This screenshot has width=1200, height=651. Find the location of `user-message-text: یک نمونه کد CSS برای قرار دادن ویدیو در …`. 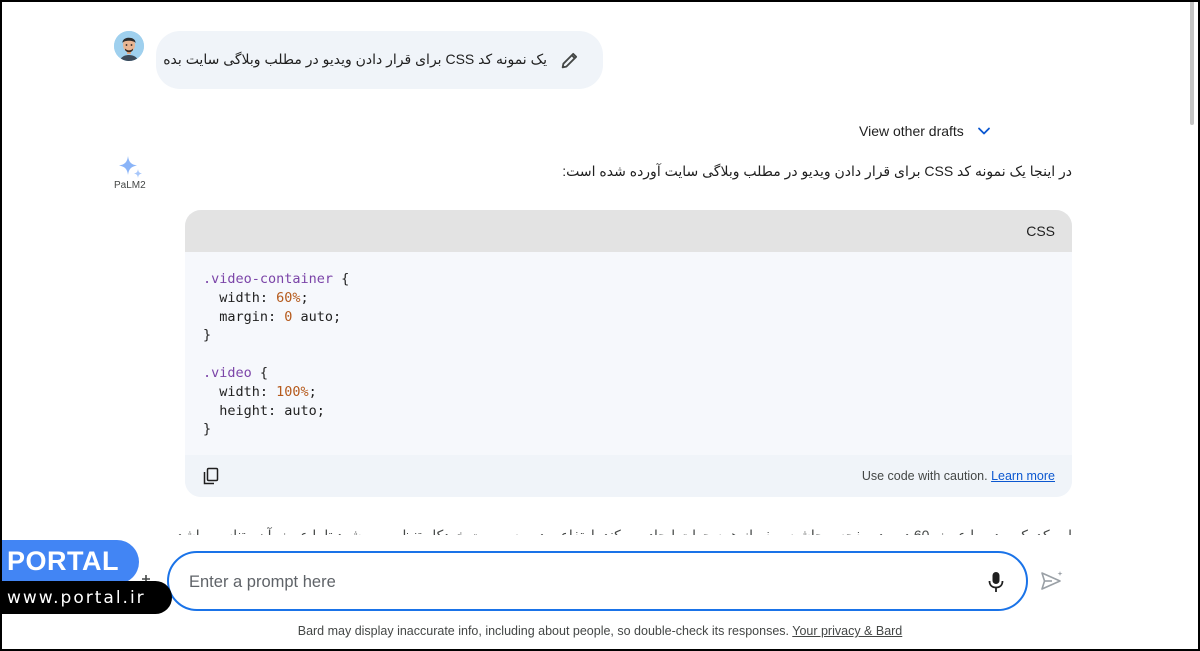

user-message-text: یک نمونه کد CSS برای قرار دادن ویدیو در … is located at coordinates (355, 59).